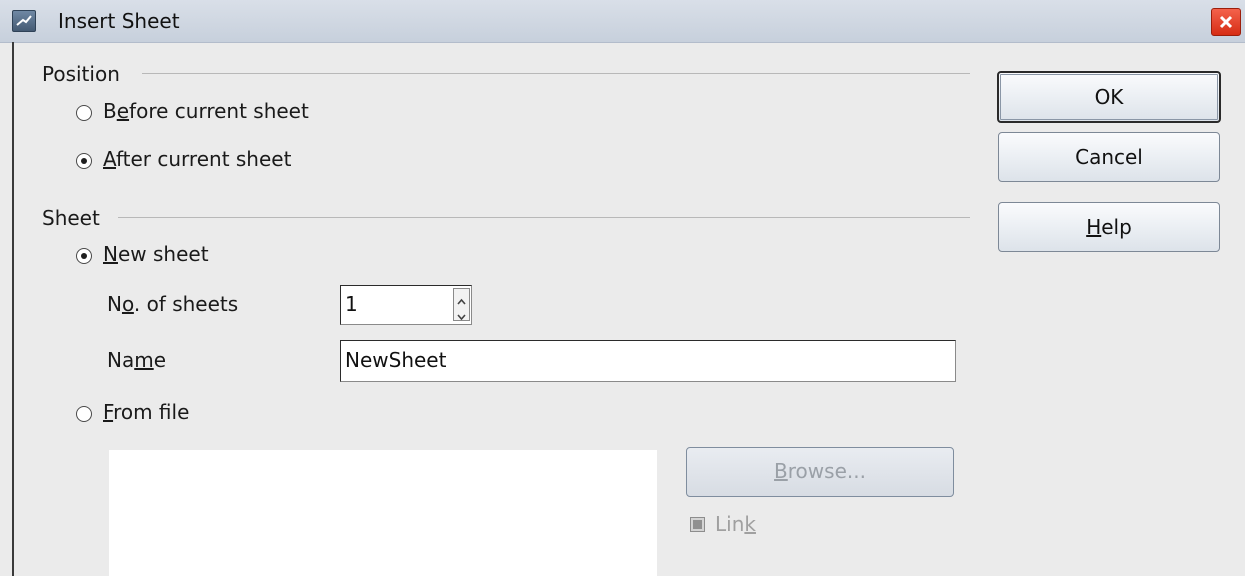 The width and height of the screenshot is (1245, 576). I want to click on position-separator, so click(556, 73).